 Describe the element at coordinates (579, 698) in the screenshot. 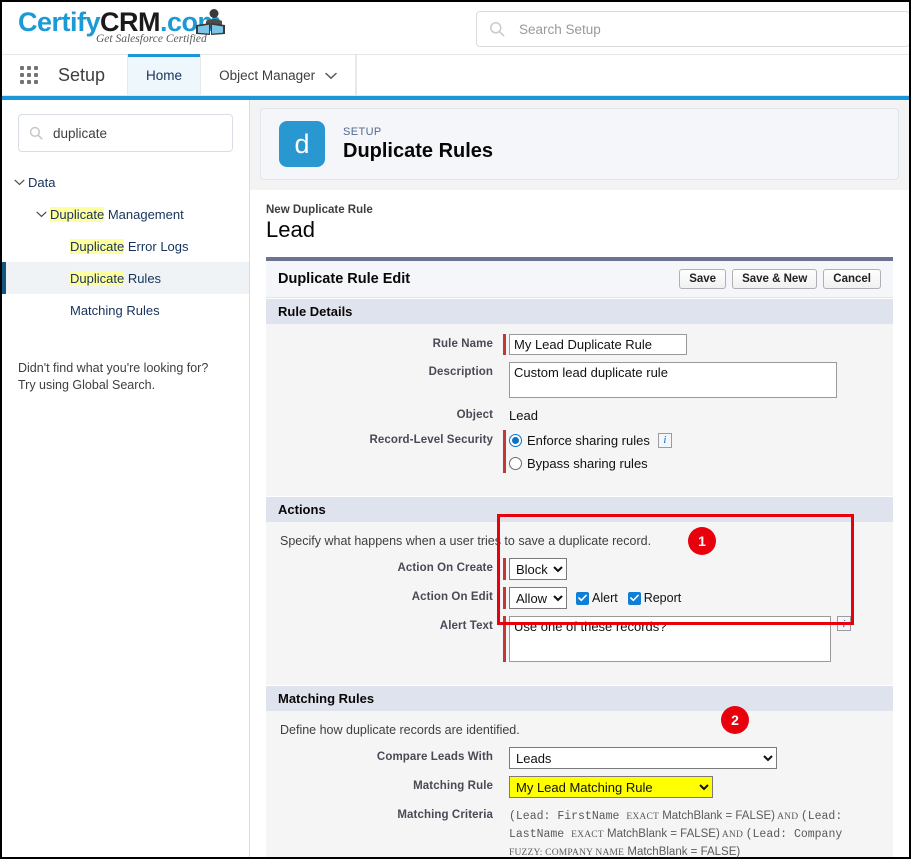

I see `section-header-matching-rules: Matching Rules` at that location.